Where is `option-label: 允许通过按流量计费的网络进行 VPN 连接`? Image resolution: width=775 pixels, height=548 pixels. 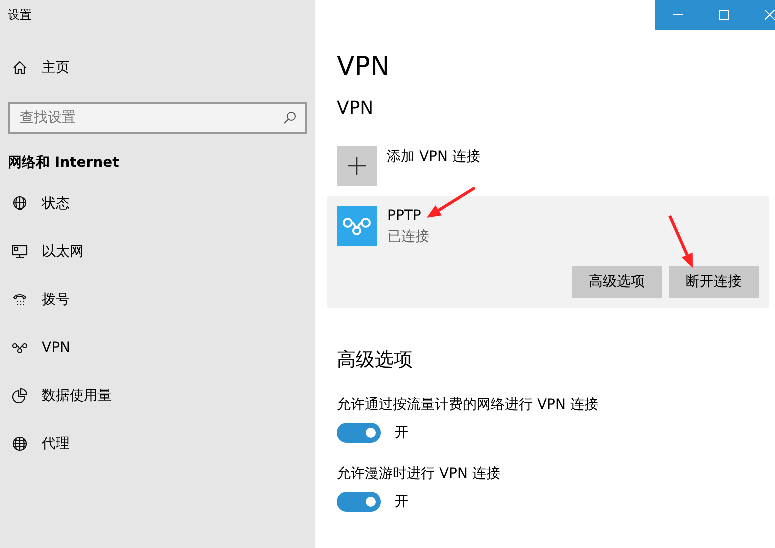 option-label: 允许通过按流量计费的网络进行 VPN 连接 is located at coordinates (468, 405).